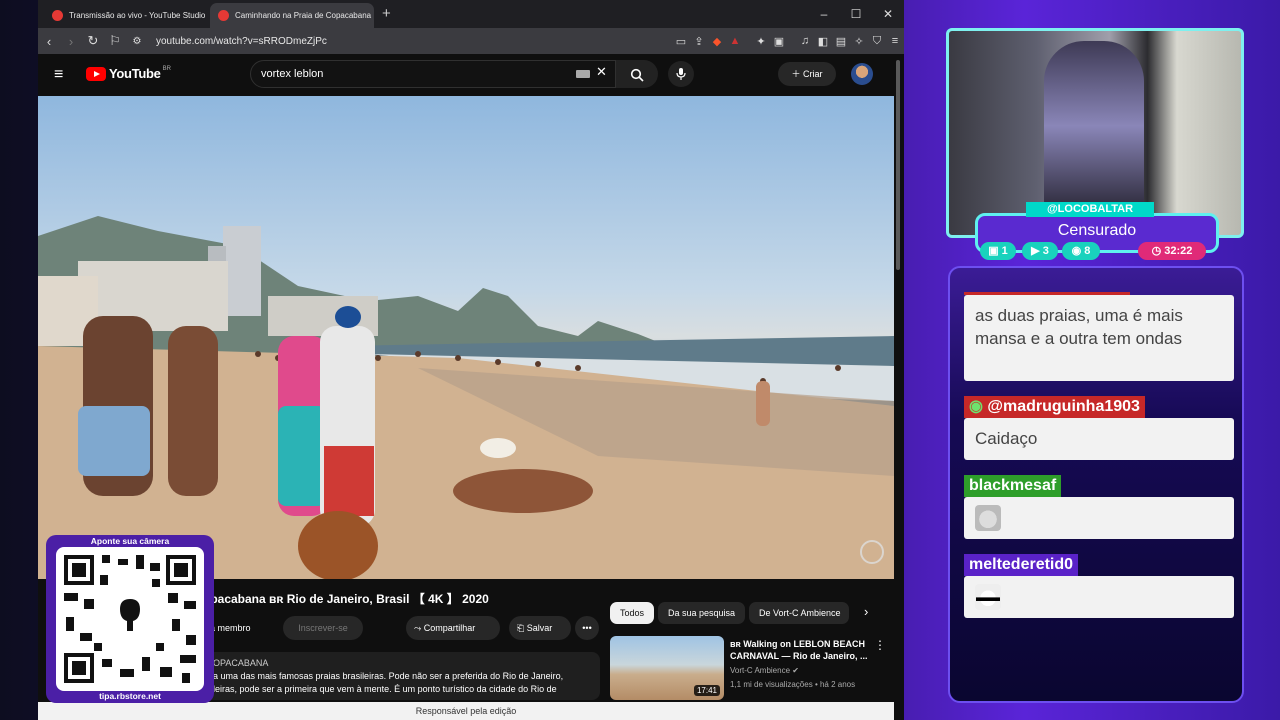  I want to click on create-label: Criar, so click(813, 74).